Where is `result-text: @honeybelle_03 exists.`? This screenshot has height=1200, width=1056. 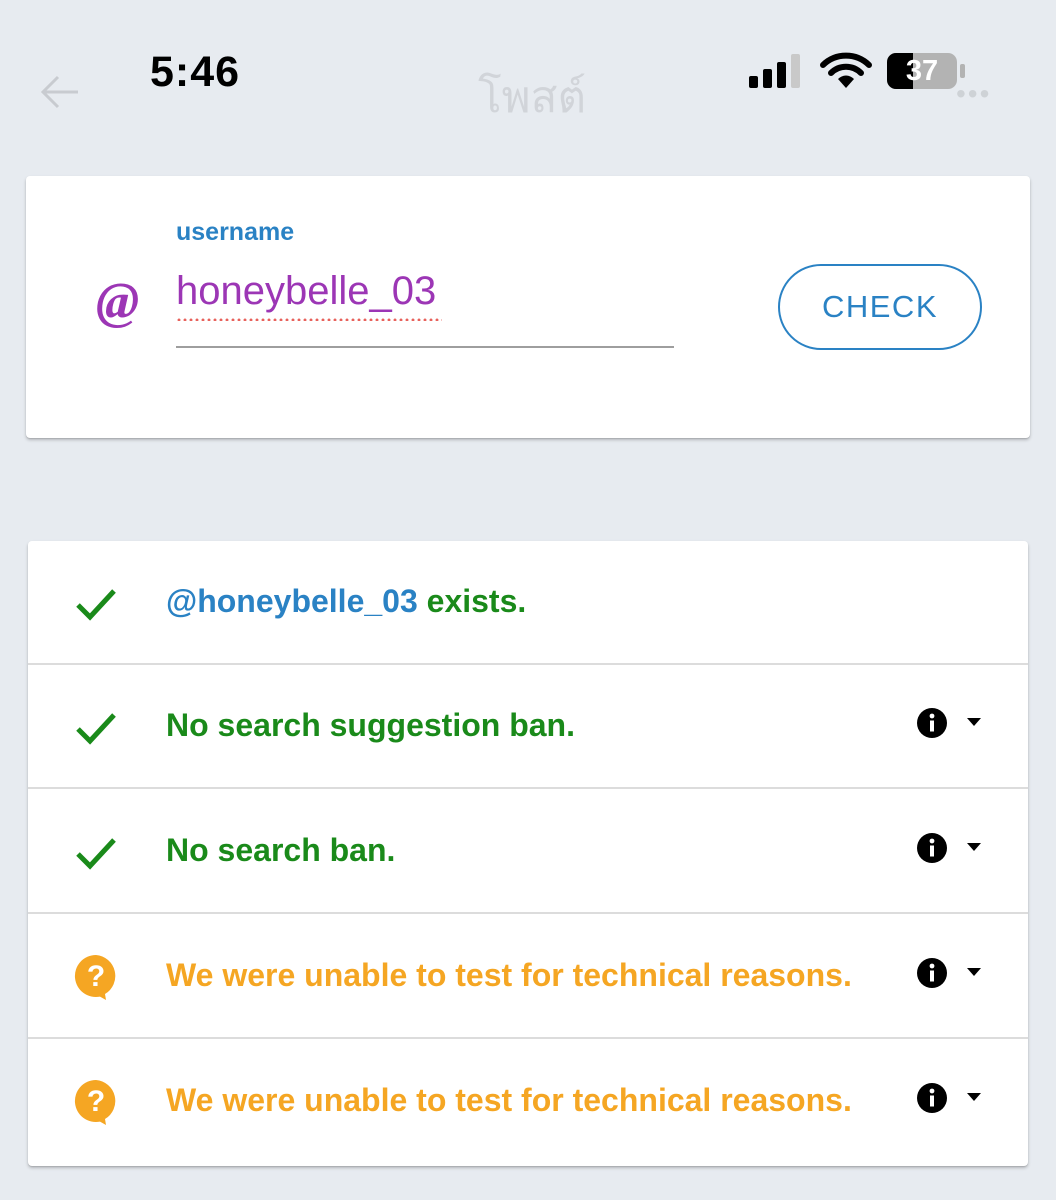 result-text: @honeybelle_03 exists. is located at coordinates (346, 601).